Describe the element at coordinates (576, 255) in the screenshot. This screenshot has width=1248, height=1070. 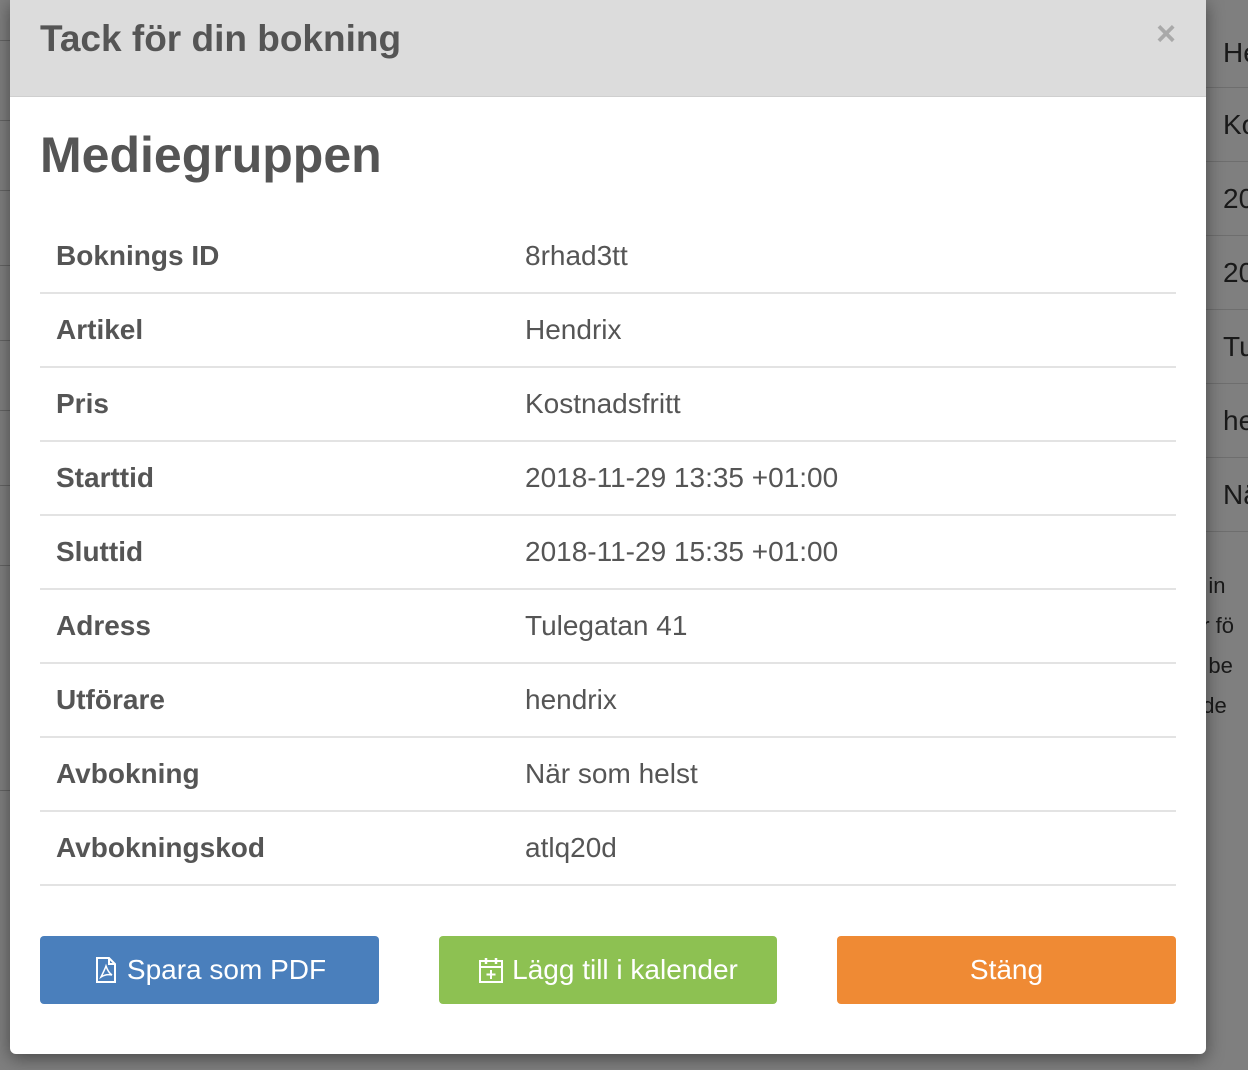
I see `detail-value: 8rhad3tt` at that location.